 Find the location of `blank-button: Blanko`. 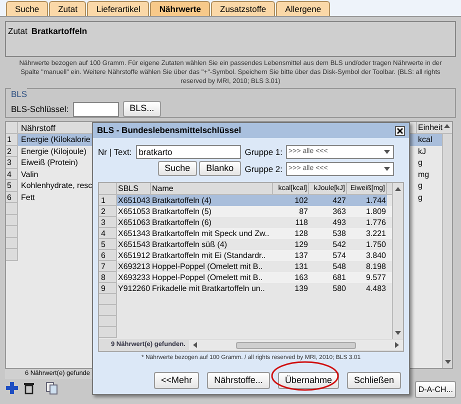

blank-button: Blanko is located at coordinates (220, 168).